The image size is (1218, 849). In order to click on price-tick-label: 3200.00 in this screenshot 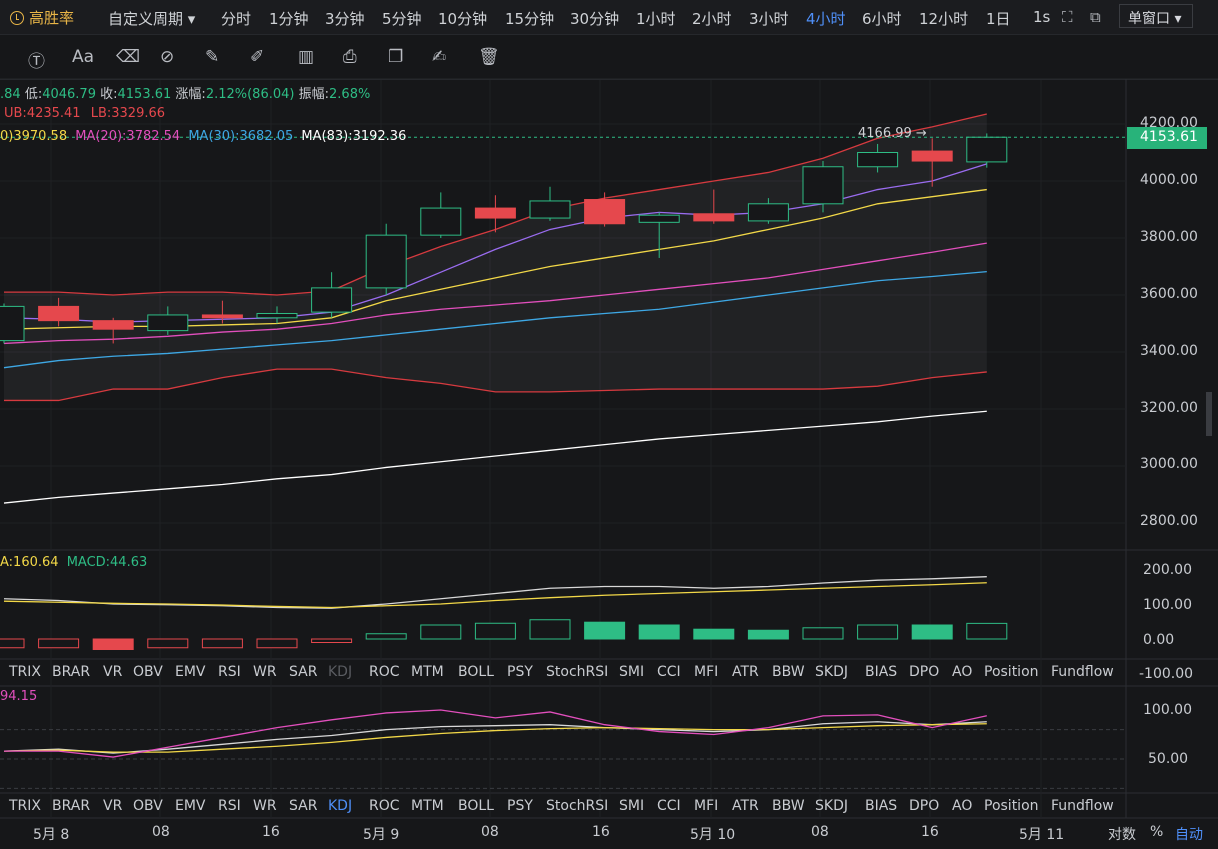, I will do `click(1169, 408)`.